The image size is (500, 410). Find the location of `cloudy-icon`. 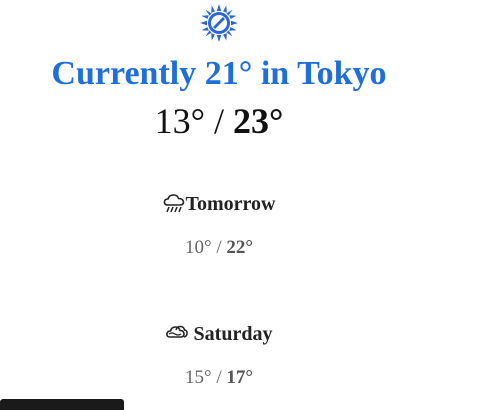

cloudy-icon is located at coordinates (176, 331).